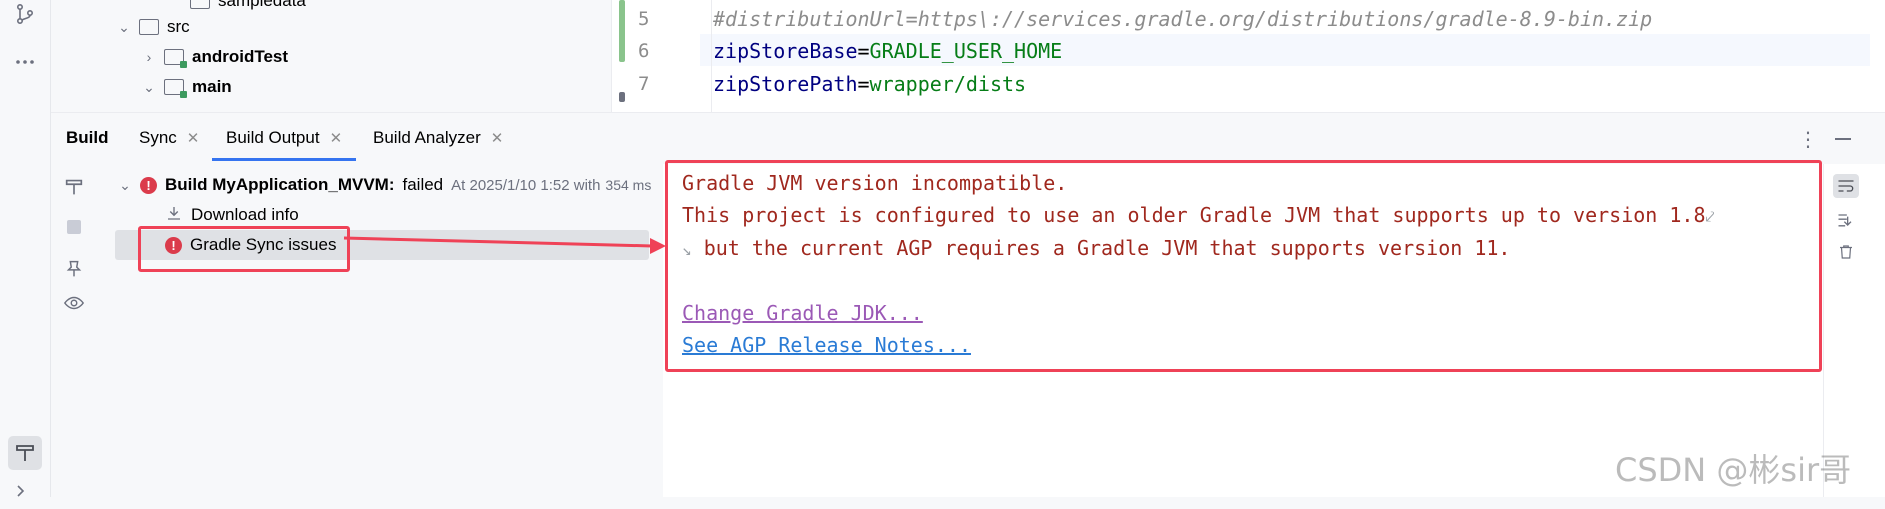 The height and width of the screenshot is (509, 1885). Describe the element at coordinates (74, 227) in the screenshot. I see `stop-icon` at that location.